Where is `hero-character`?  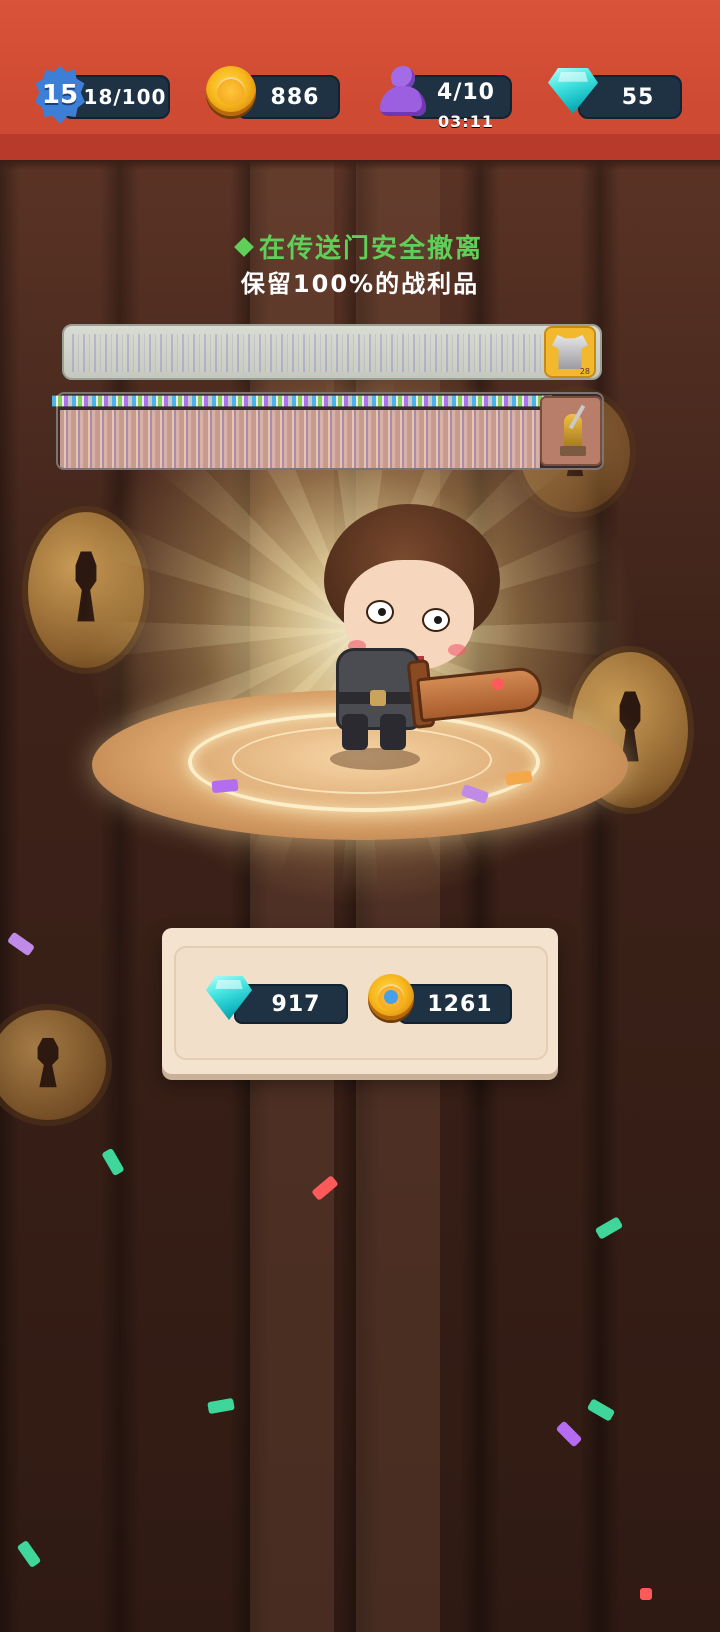
hero-character is located at coordinates (430, 640).